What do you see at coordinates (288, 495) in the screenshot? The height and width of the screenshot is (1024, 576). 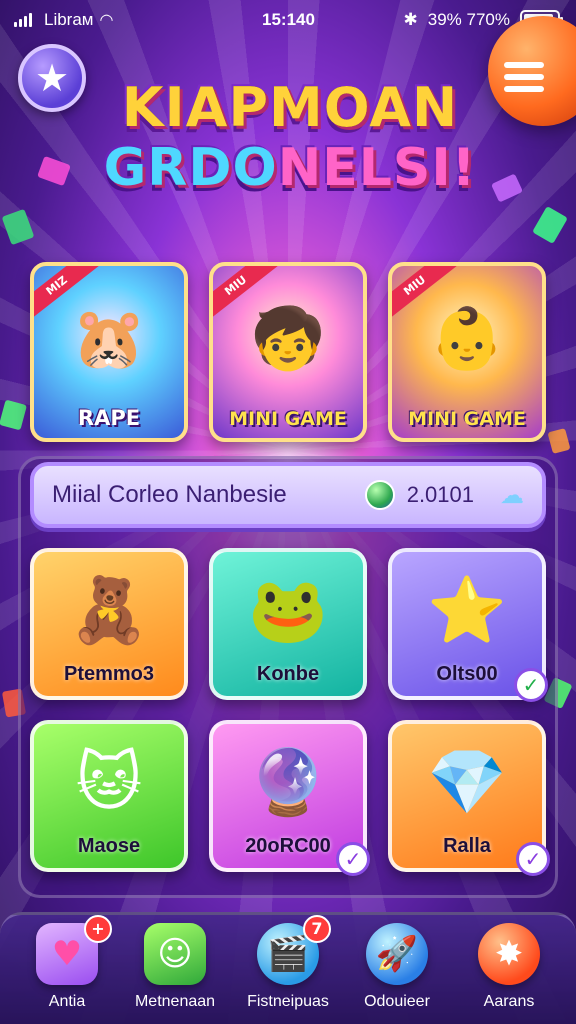 I see `search-bar: Miial Corleo Nanbesie 2.0101 ☁` at bounding box center [288, 495].